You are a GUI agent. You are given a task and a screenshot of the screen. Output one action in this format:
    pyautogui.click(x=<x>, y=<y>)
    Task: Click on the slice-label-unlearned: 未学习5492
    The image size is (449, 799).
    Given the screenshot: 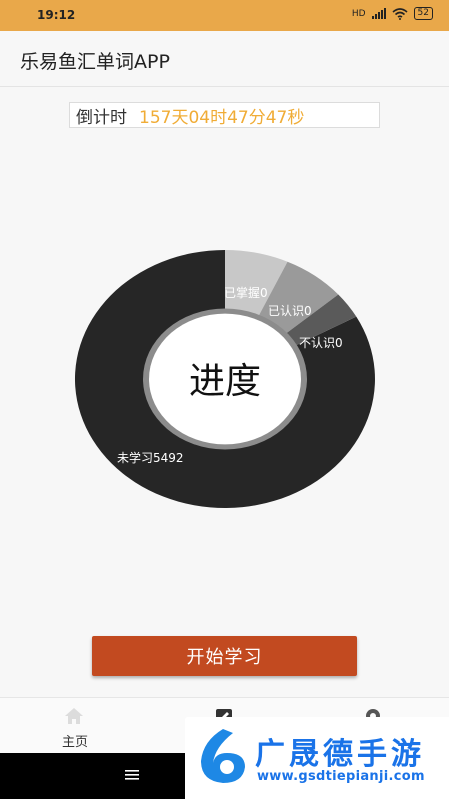 What is the action you would take?
    pyautogui.click(x=150, y=457)
    